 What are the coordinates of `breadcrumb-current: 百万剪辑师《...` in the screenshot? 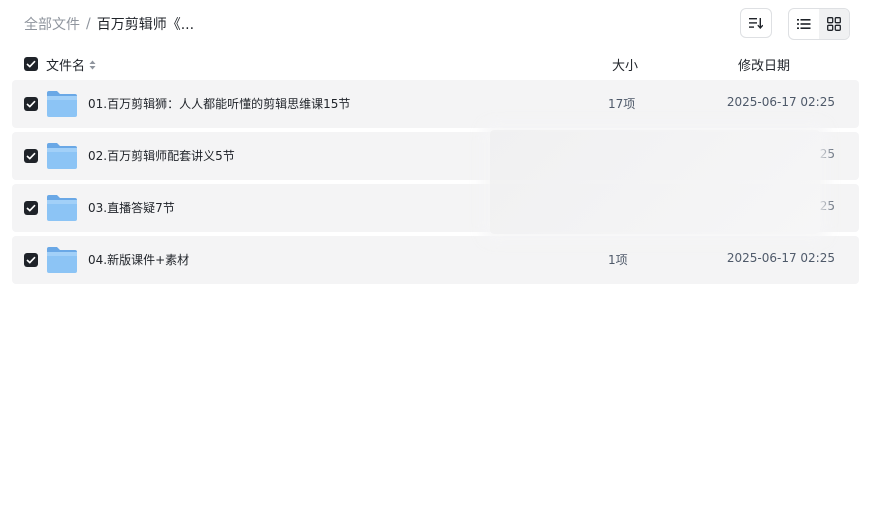 It's located at (145, 25).